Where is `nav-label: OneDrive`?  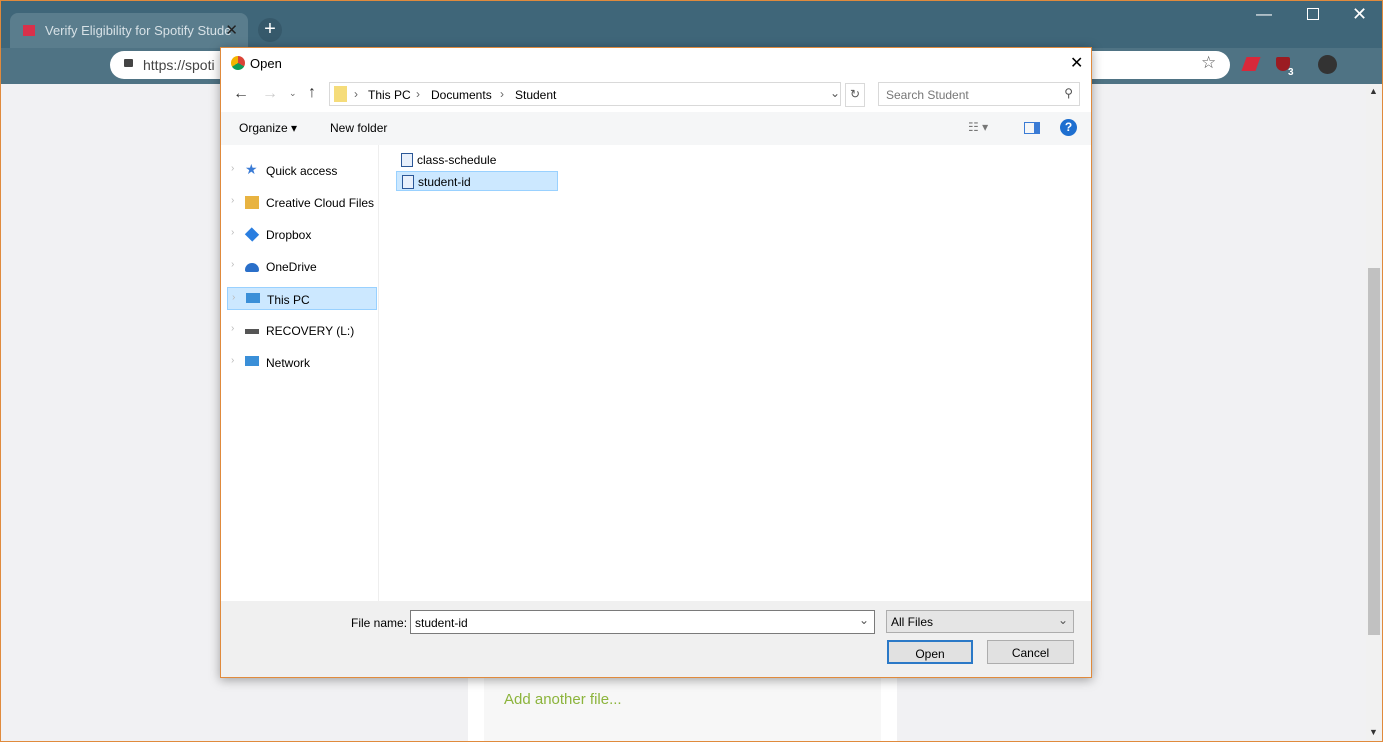 nav-label: OneDrive is located at coordinates (291, 267).